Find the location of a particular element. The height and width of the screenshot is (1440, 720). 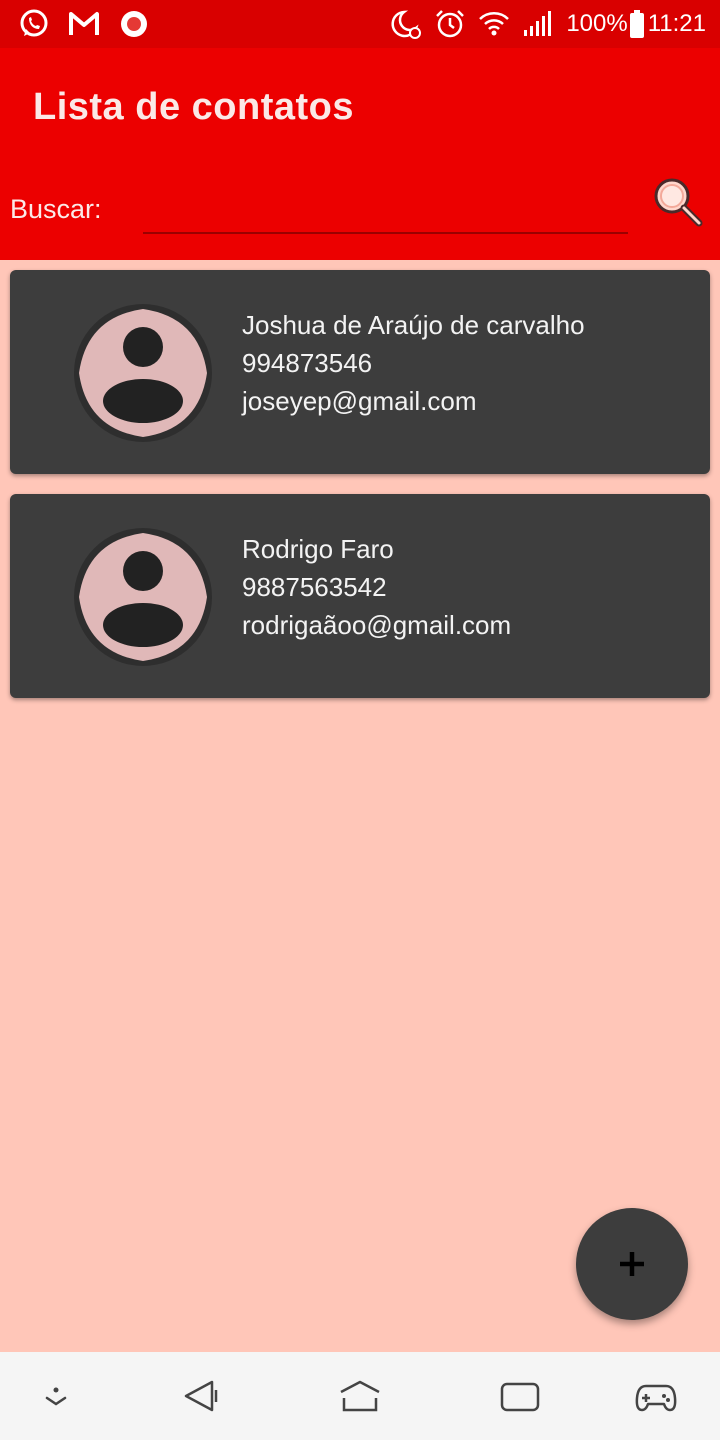

contact-name: Joshua de Araújo de carvalho is located at coordinates (413, 325).